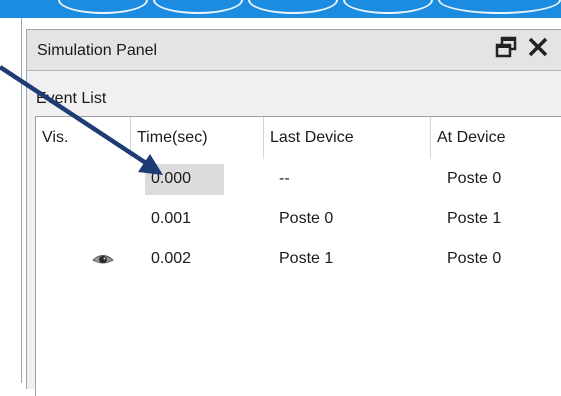 This screenshot has width=561, height=396. Describe the element at coordinates (97, 50) in the screenshot. I see `panel-title: Simulation Panel` at that location.